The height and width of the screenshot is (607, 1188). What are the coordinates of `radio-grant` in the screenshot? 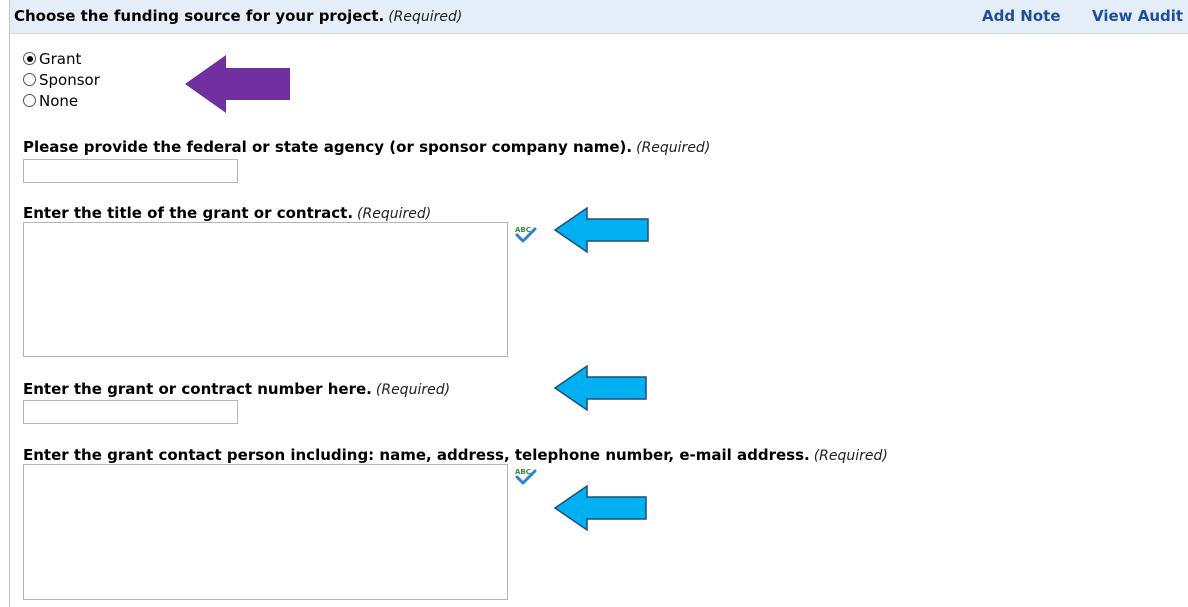 It's located at (29, 58).